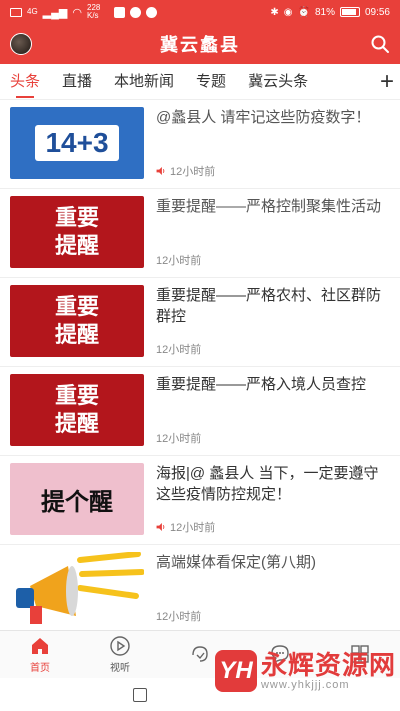  Describe the element at coordinates (40, 646) in the screenshot. I see `home-icon` at that location.